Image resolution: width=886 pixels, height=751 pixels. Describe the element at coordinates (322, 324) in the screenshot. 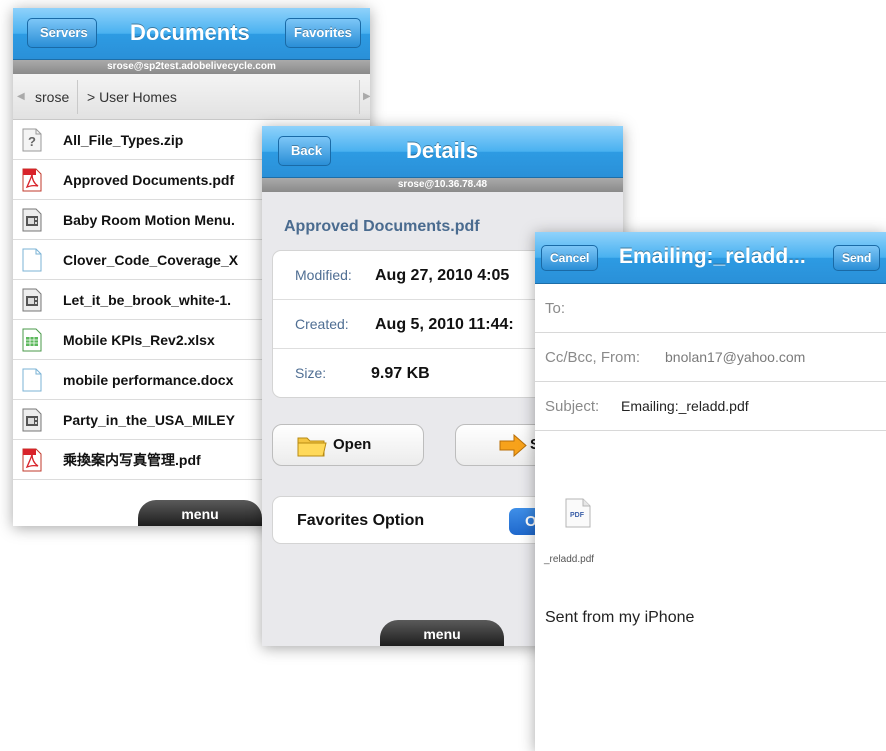

I see `created-label: Created:` at that location.